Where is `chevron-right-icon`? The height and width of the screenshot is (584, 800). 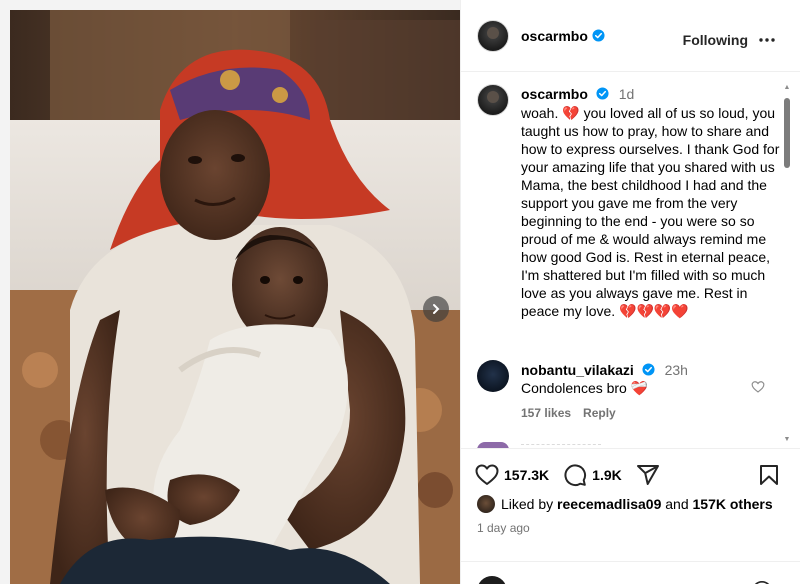
chevron-right-icon is located at coordinates (436, 309).